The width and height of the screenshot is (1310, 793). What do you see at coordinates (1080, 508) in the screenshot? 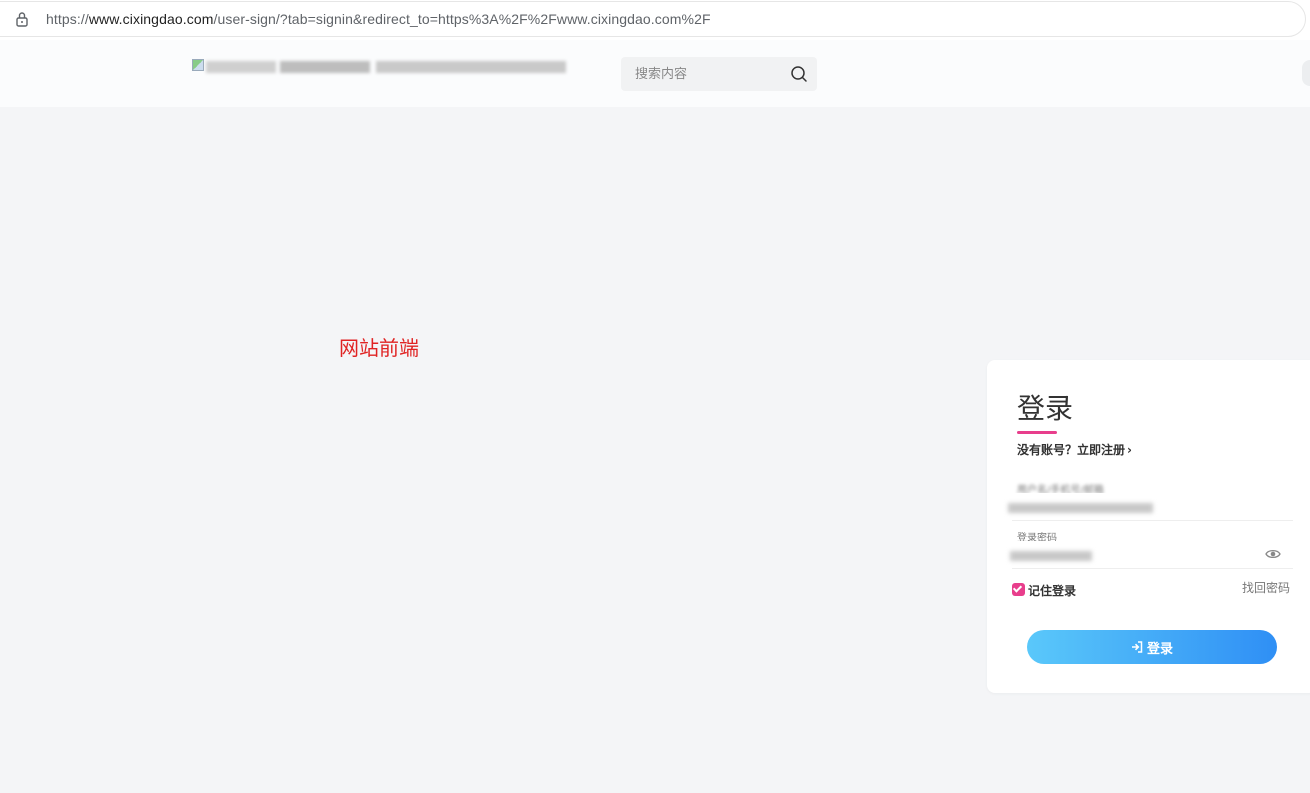
I see `username-value-blurred` at bounding box center [1080, 508].